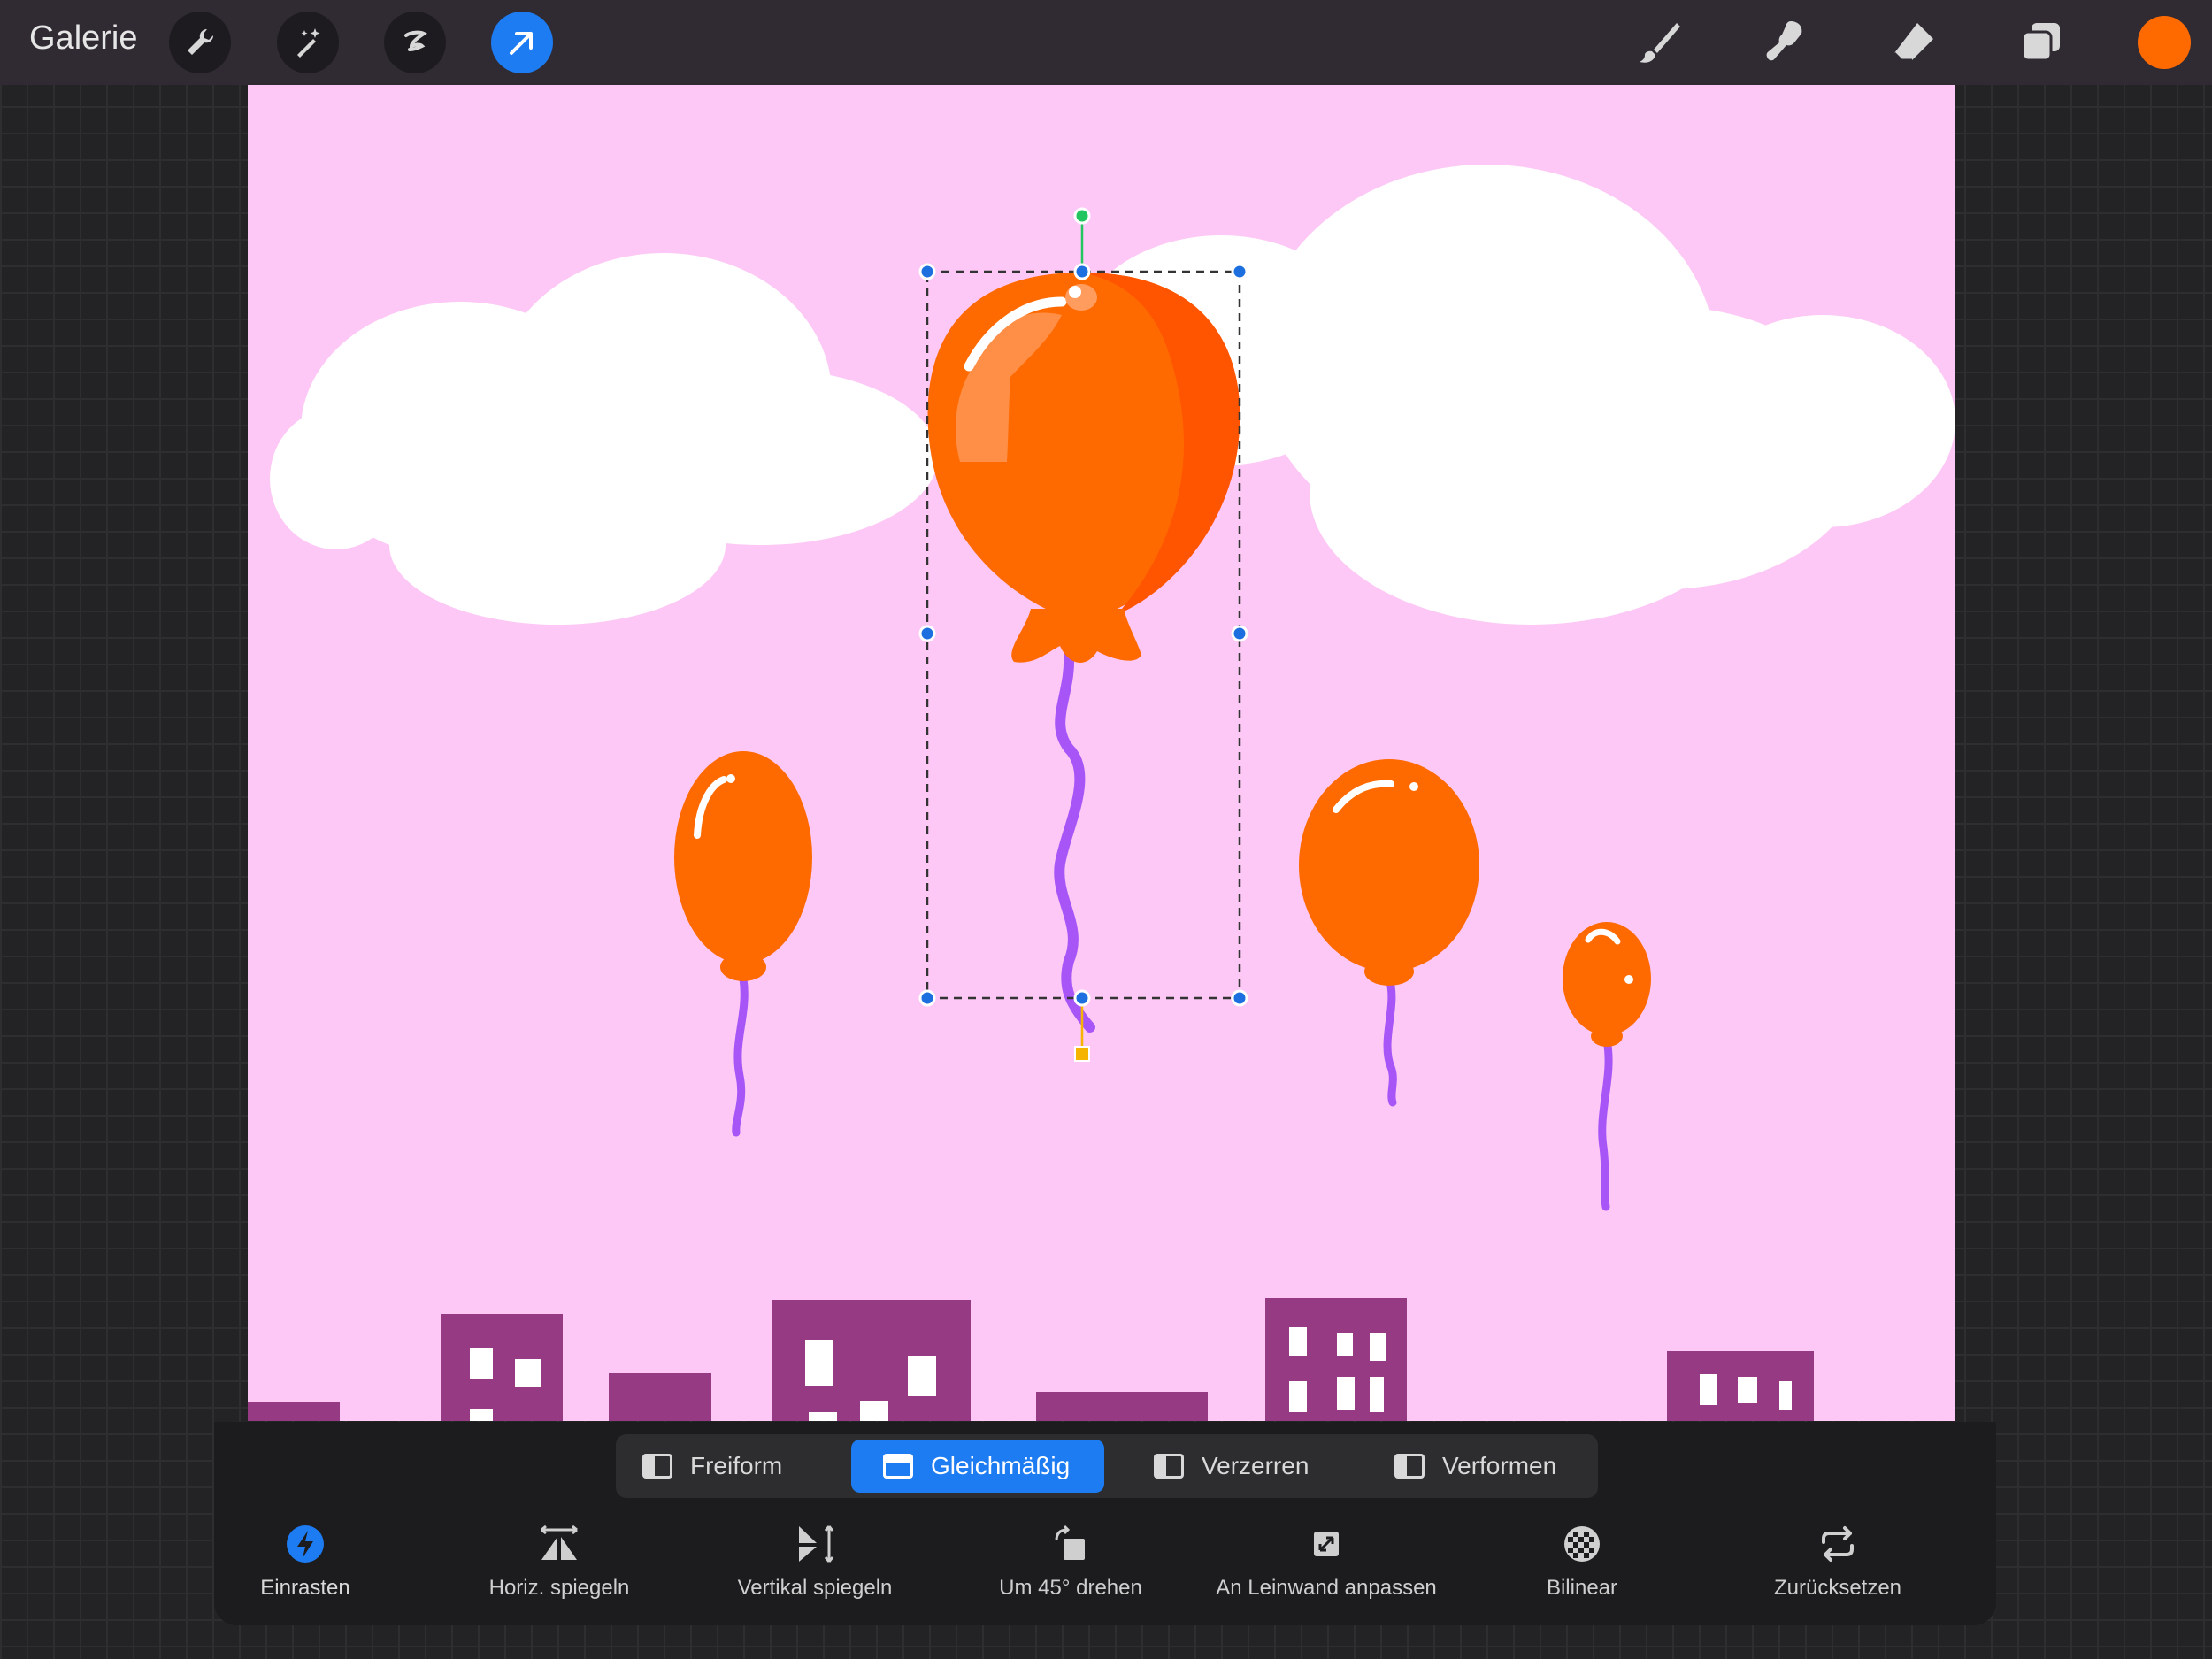  I want to click on flip-horizontal-icon, so click(559, 1544).